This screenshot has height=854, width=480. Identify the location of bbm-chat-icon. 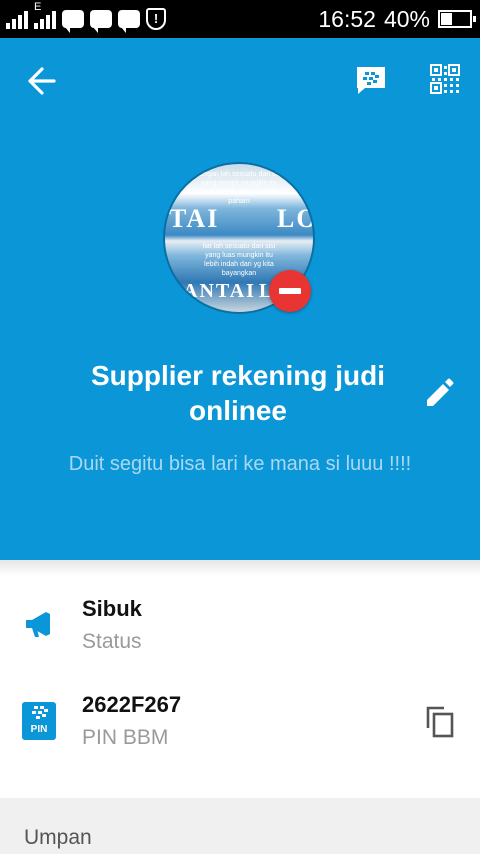
(371, 80).